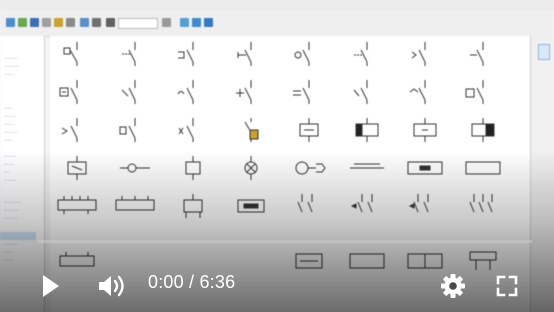 This screenshot has width=554, height=312. I want to click on settings-button, so click(453, 286).